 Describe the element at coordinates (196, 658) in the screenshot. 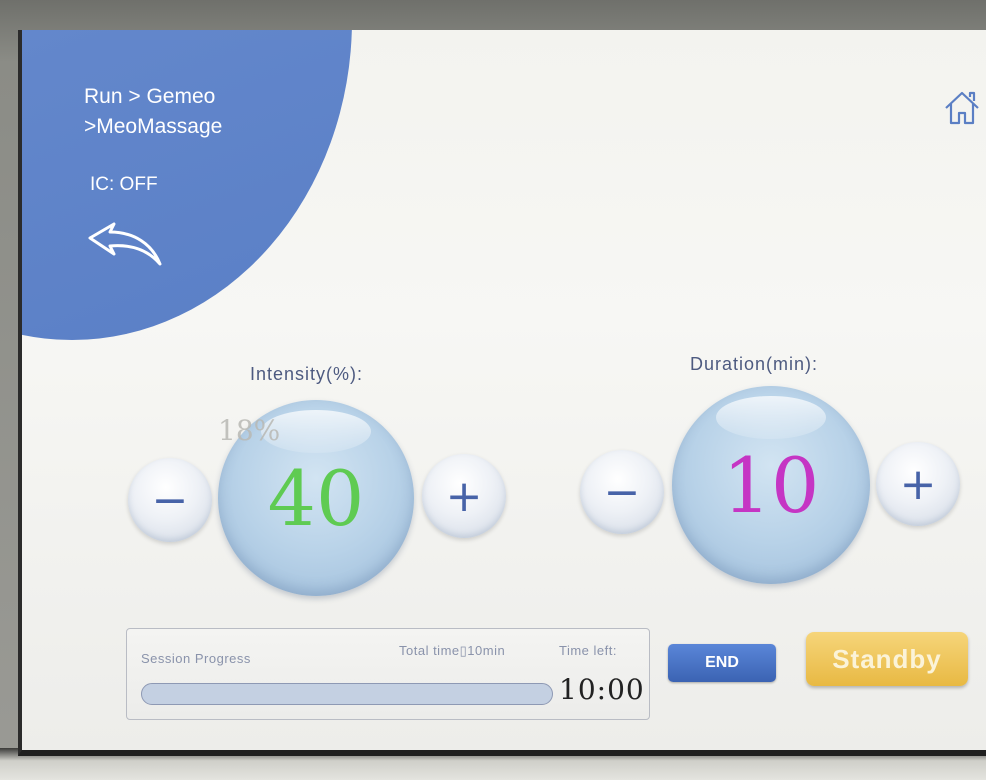

I see `session-progress-title: Session Progress` at that location.